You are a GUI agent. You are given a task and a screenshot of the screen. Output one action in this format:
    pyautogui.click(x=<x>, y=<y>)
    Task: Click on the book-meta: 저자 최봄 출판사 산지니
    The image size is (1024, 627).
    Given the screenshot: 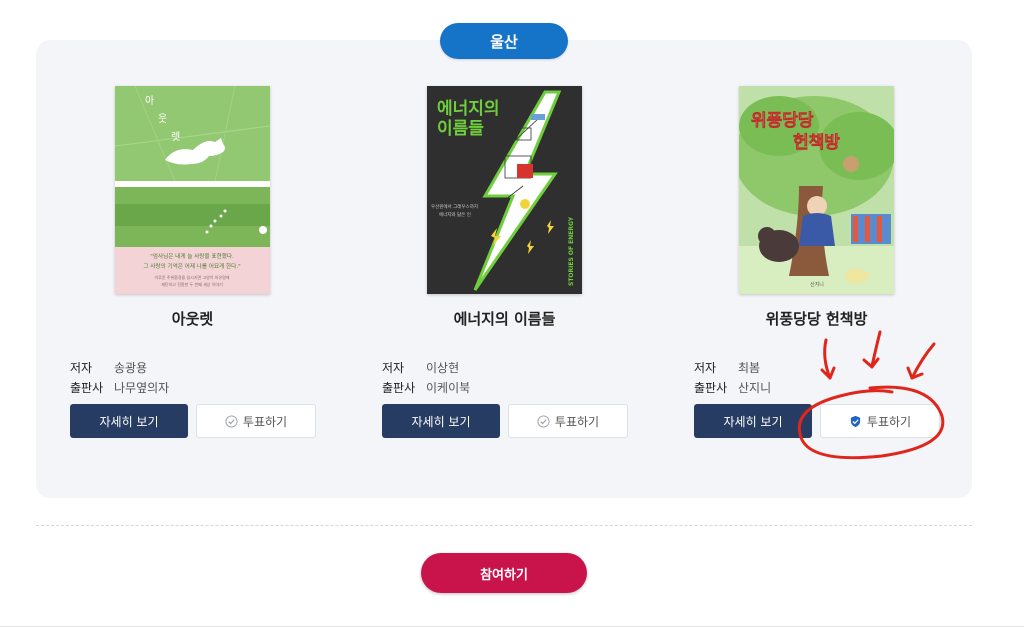 What is the action you would take?
    pyautogui.click(x=732, y=378)
    